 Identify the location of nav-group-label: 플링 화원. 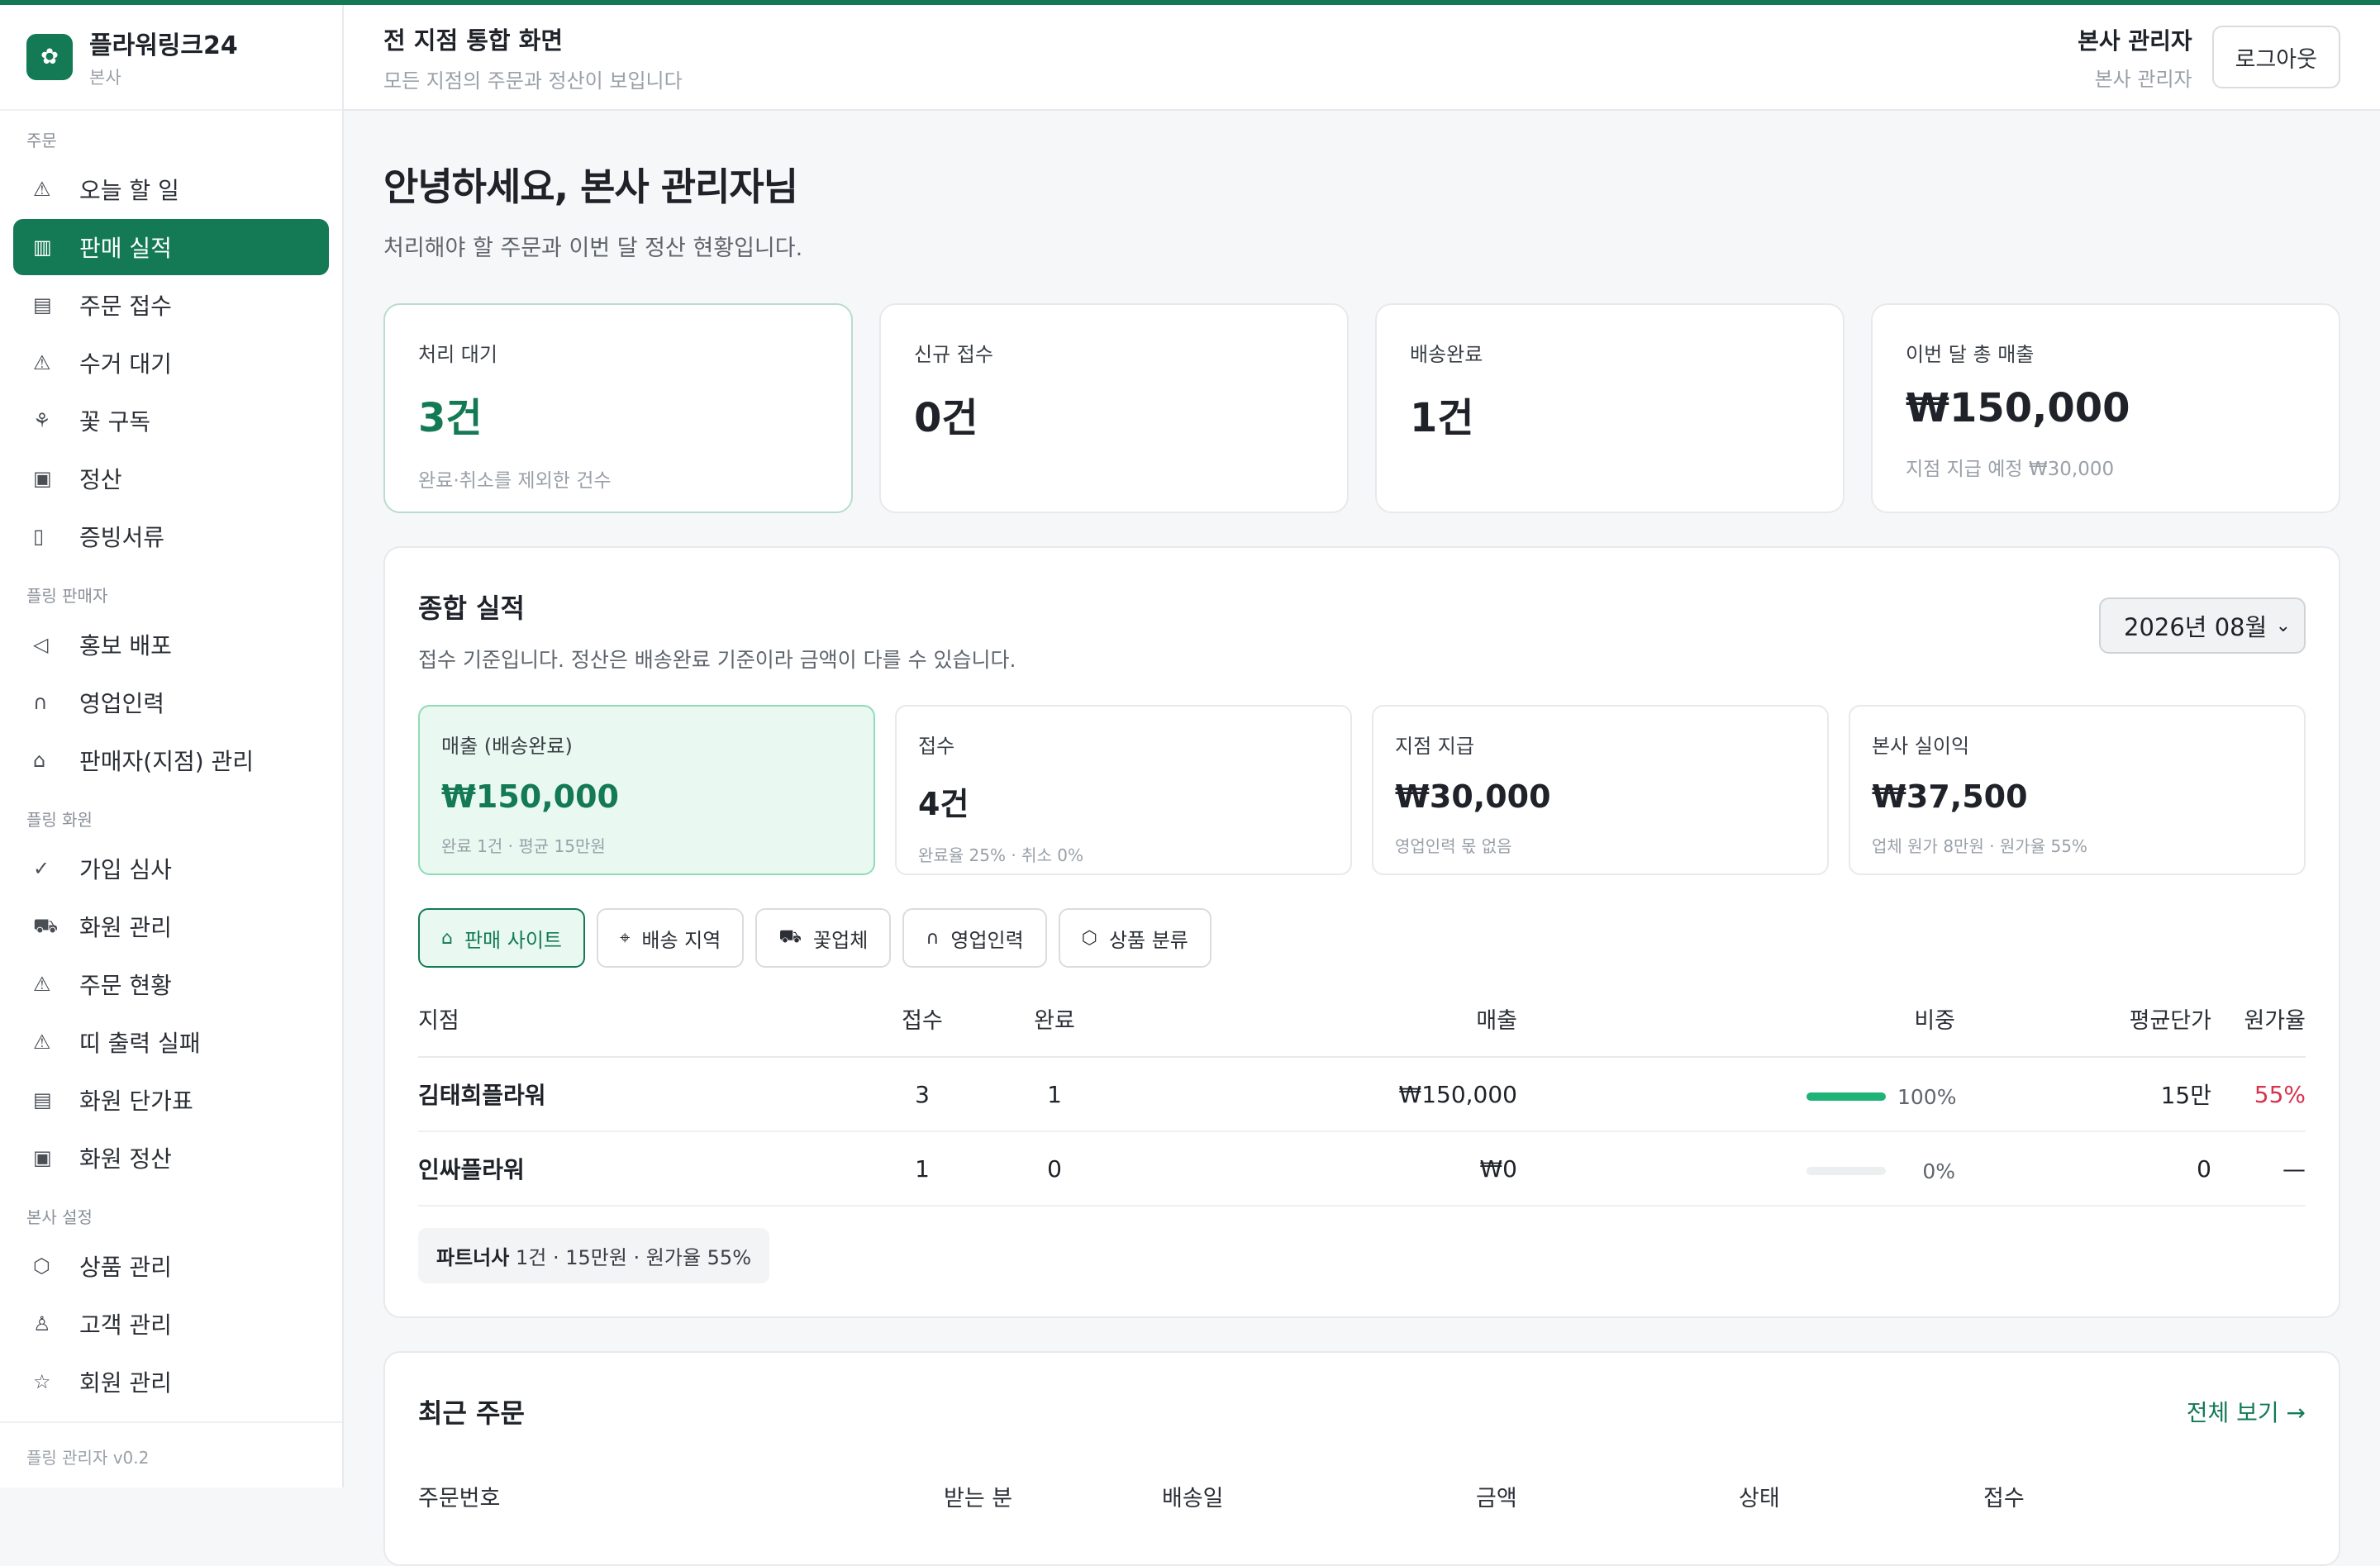
(59, 820).